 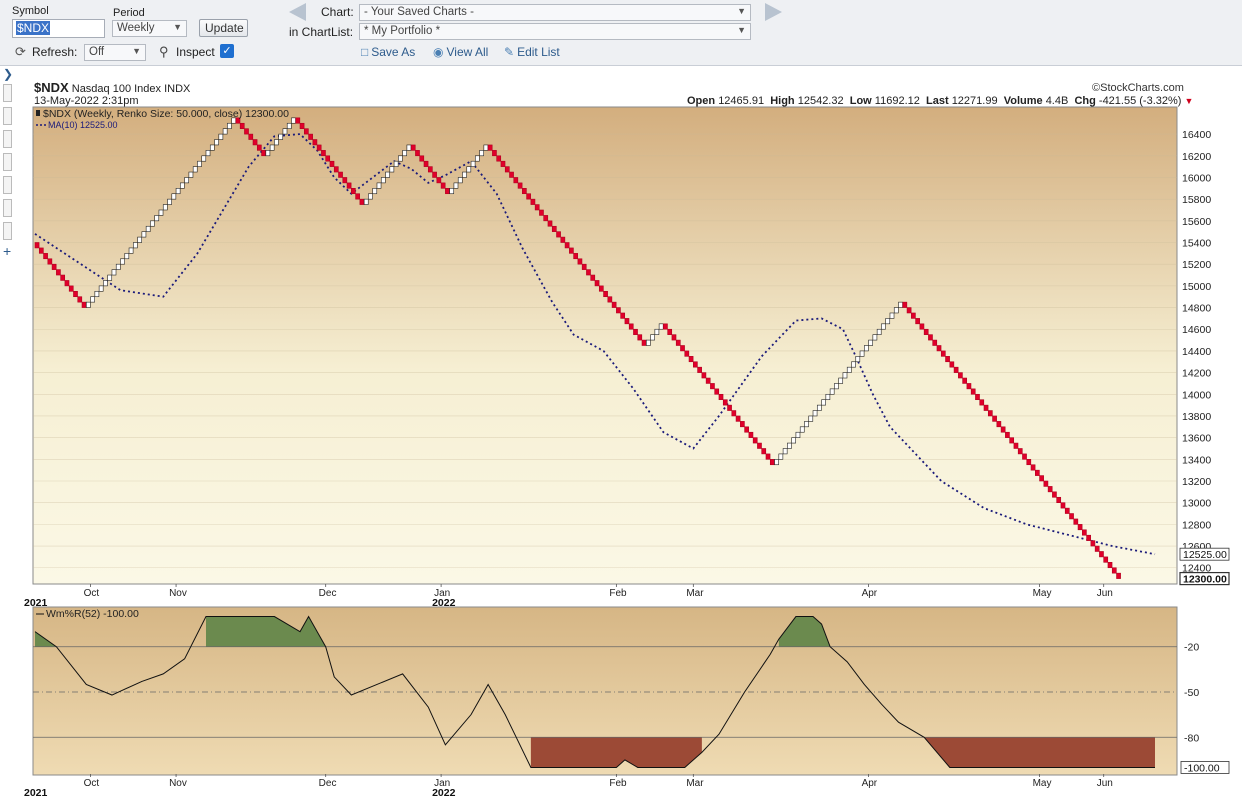 I want to click on williams-r-legend-title: Wm%R(52) -100.00, so click(x=92, y=614).